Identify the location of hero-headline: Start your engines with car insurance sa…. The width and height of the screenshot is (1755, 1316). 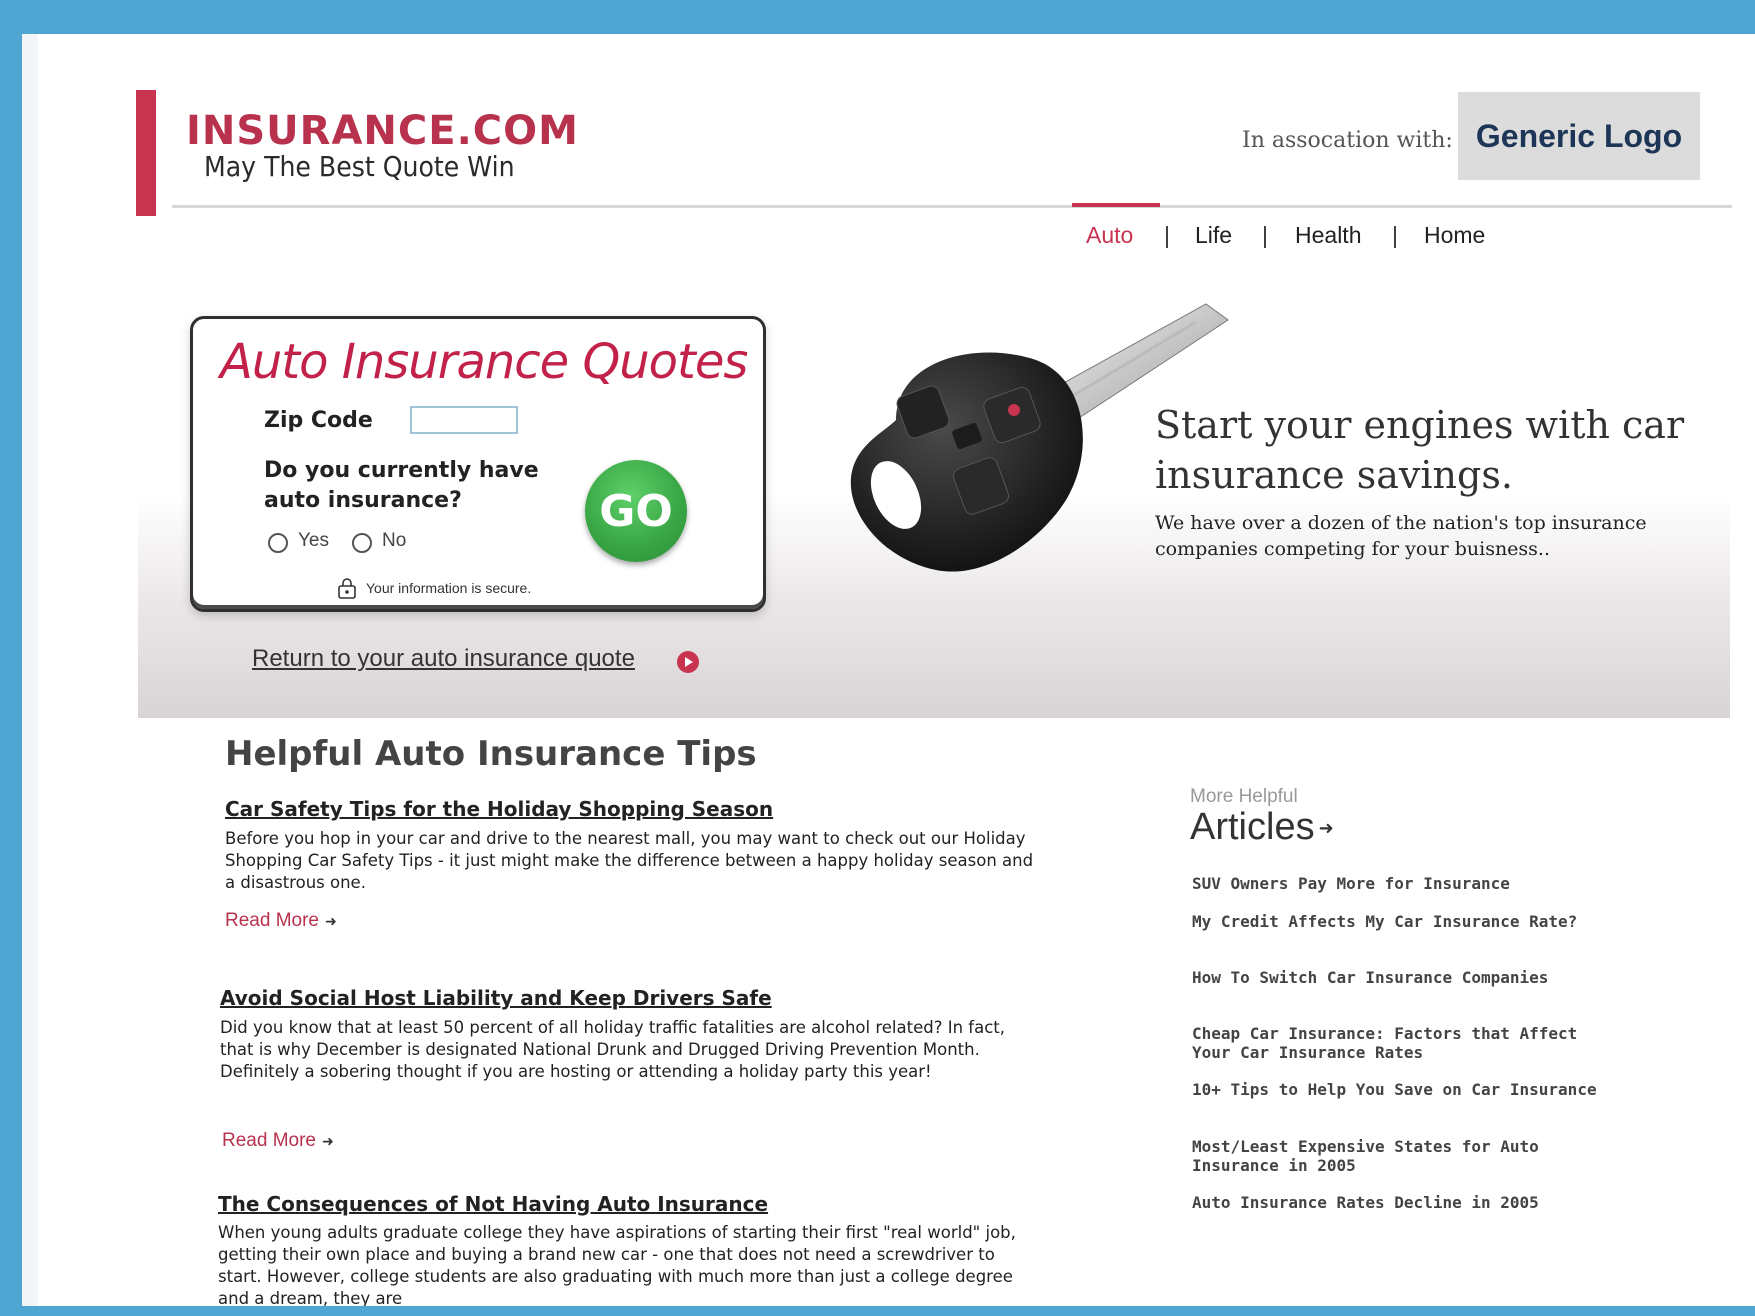
(1420, 450).